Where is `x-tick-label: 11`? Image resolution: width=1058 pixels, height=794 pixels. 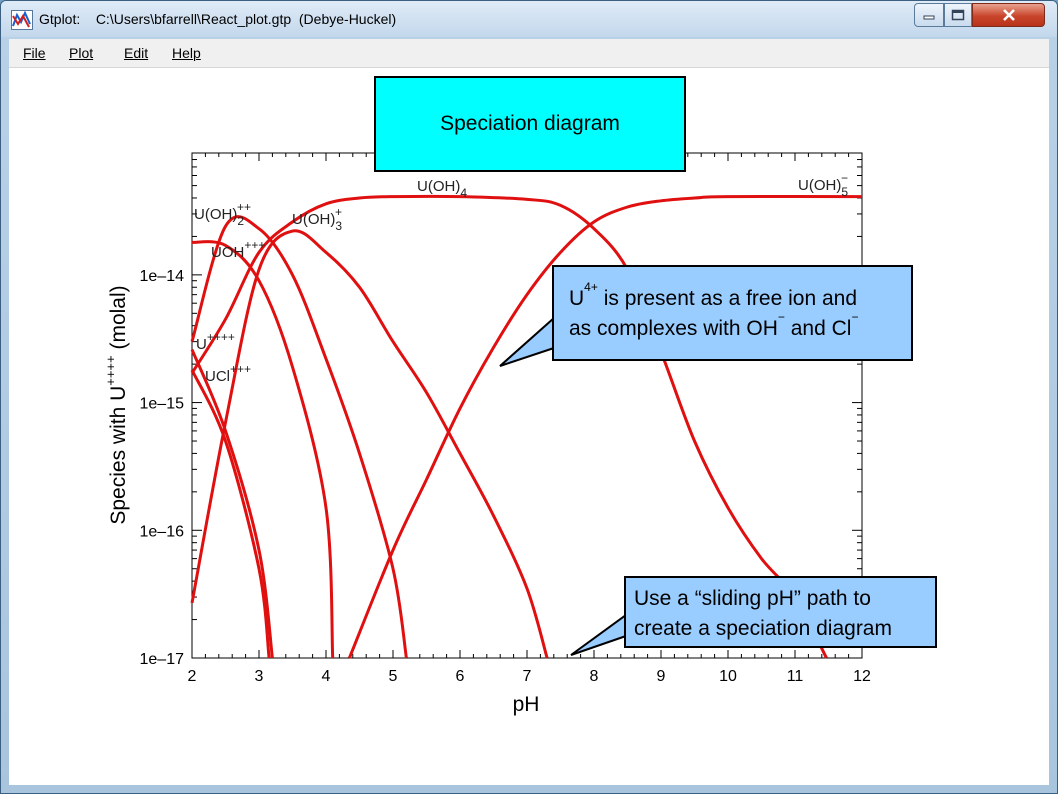
x-tick-label: 11 is located at coordinates (795, 676).